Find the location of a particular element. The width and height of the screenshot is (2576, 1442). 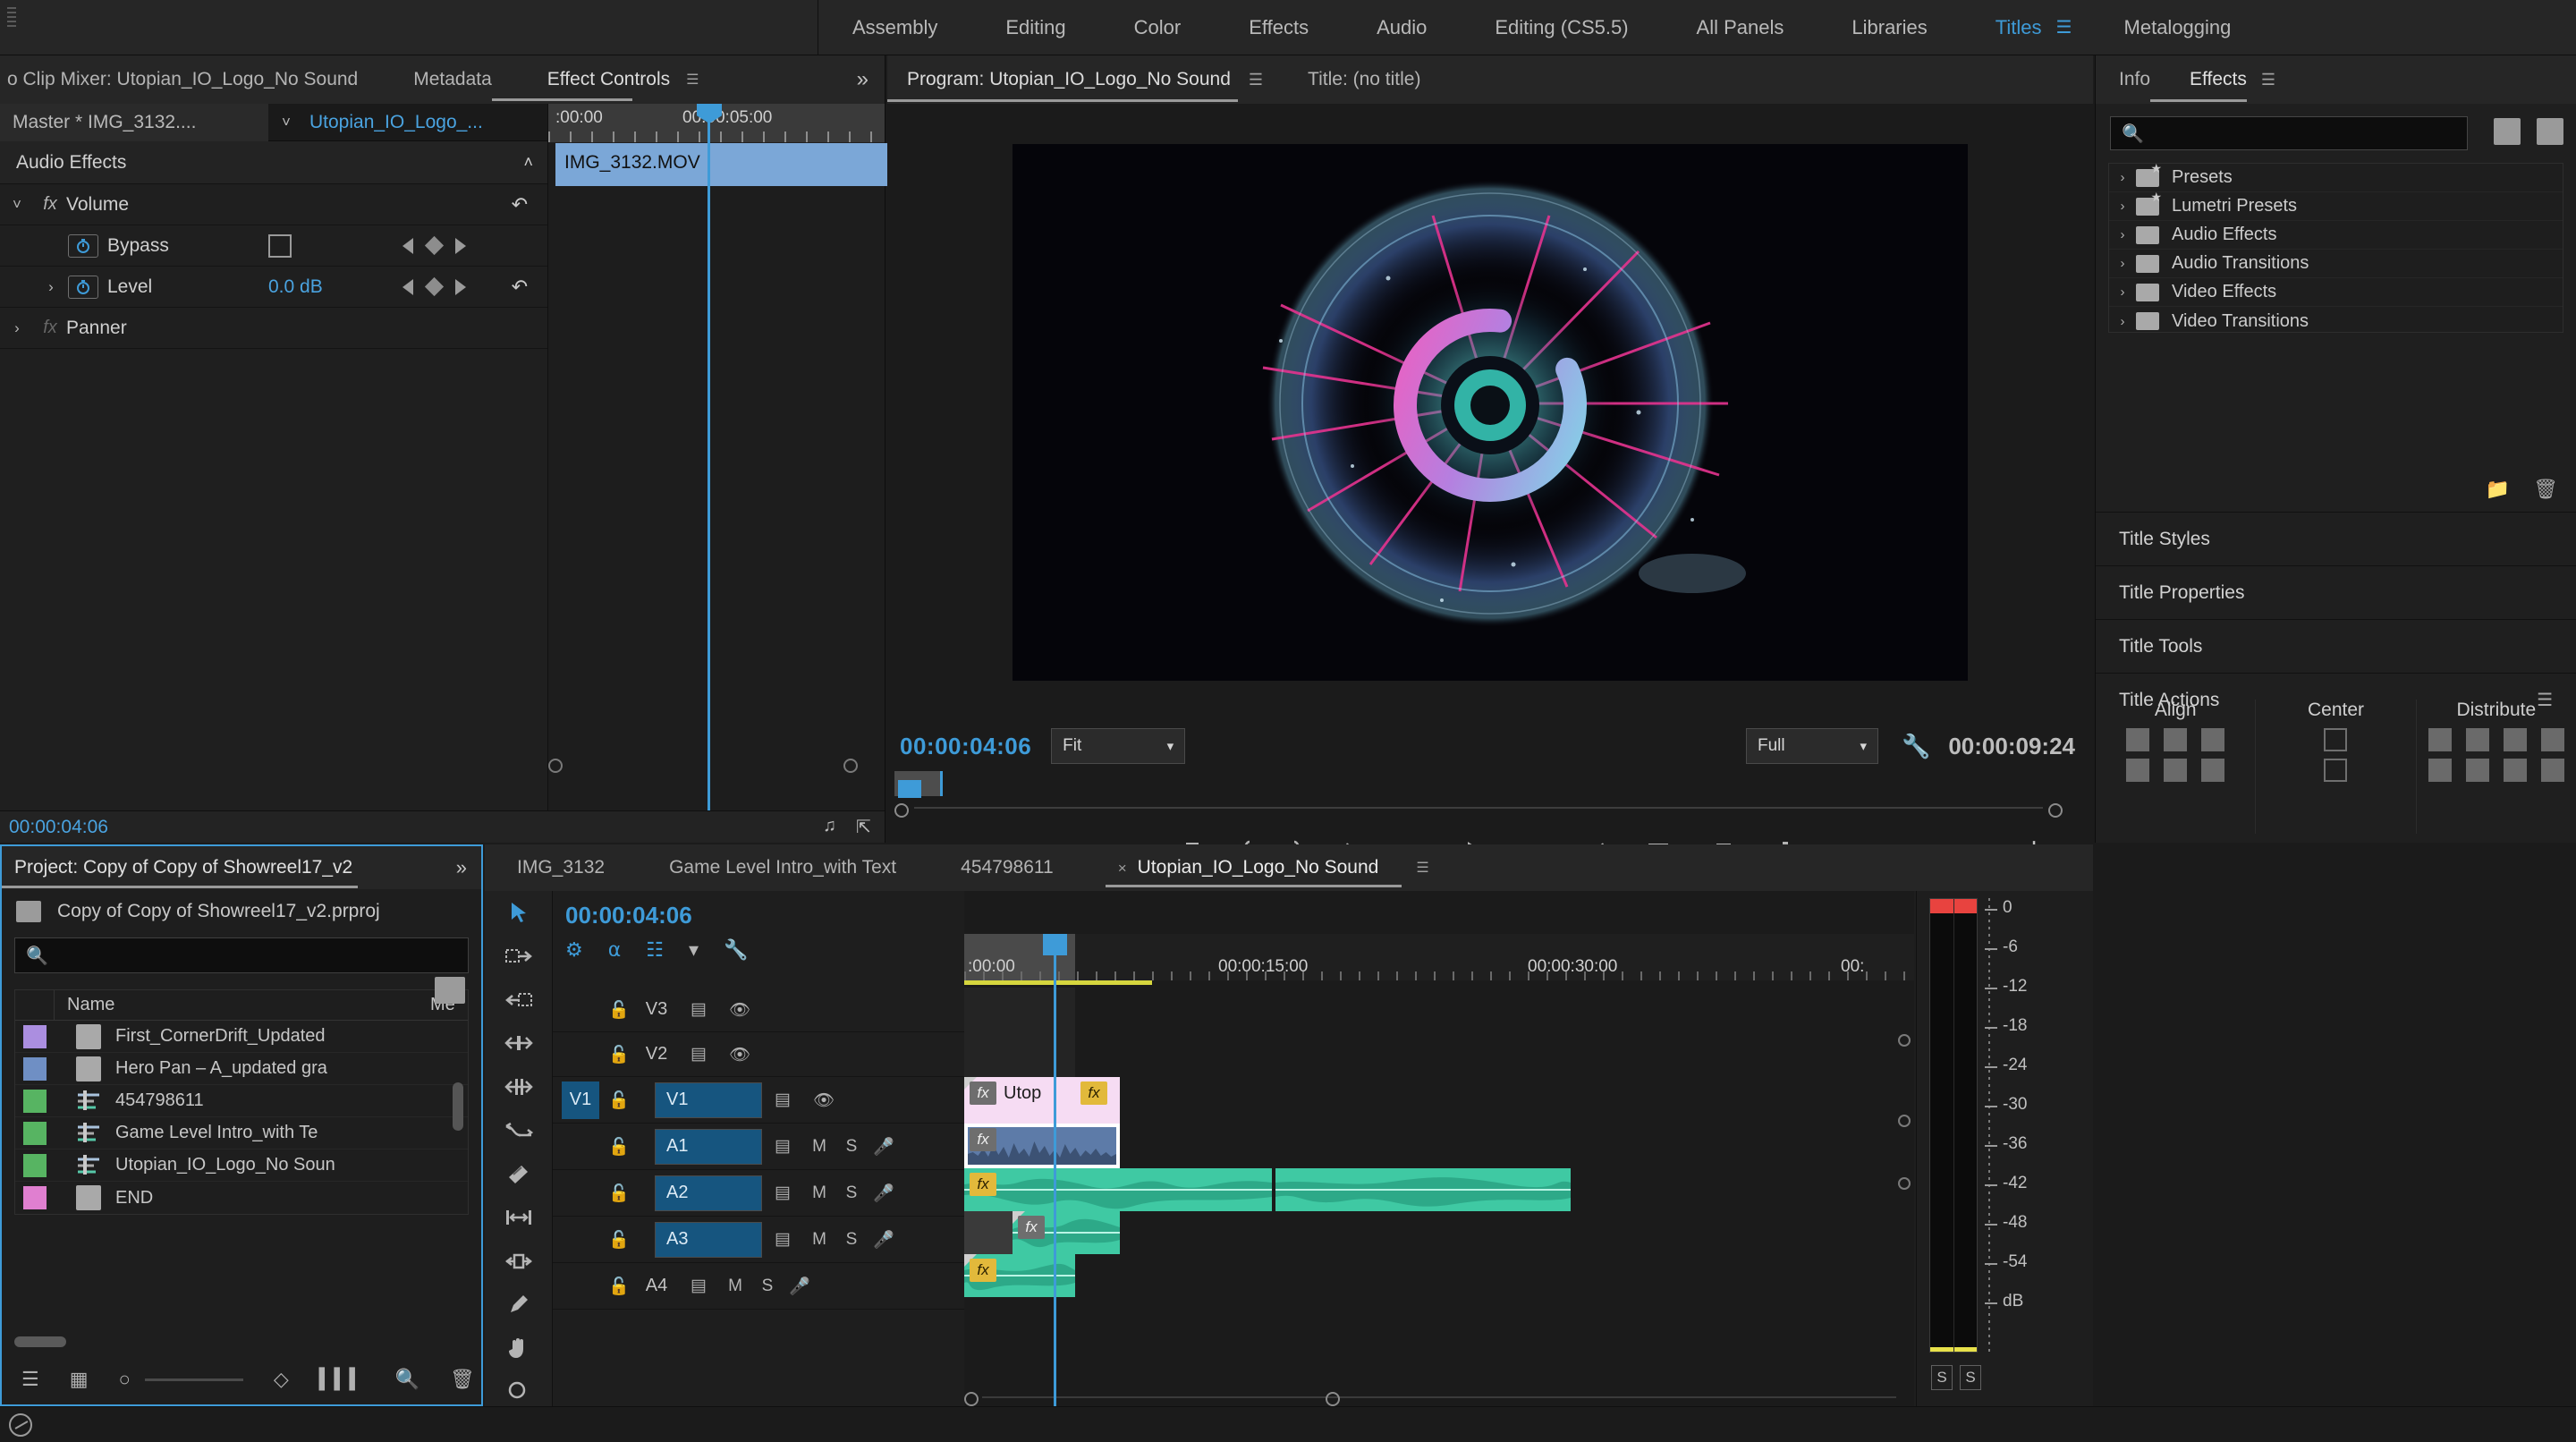

track-name-v3: V3 is located at coordinates (656, 1009).